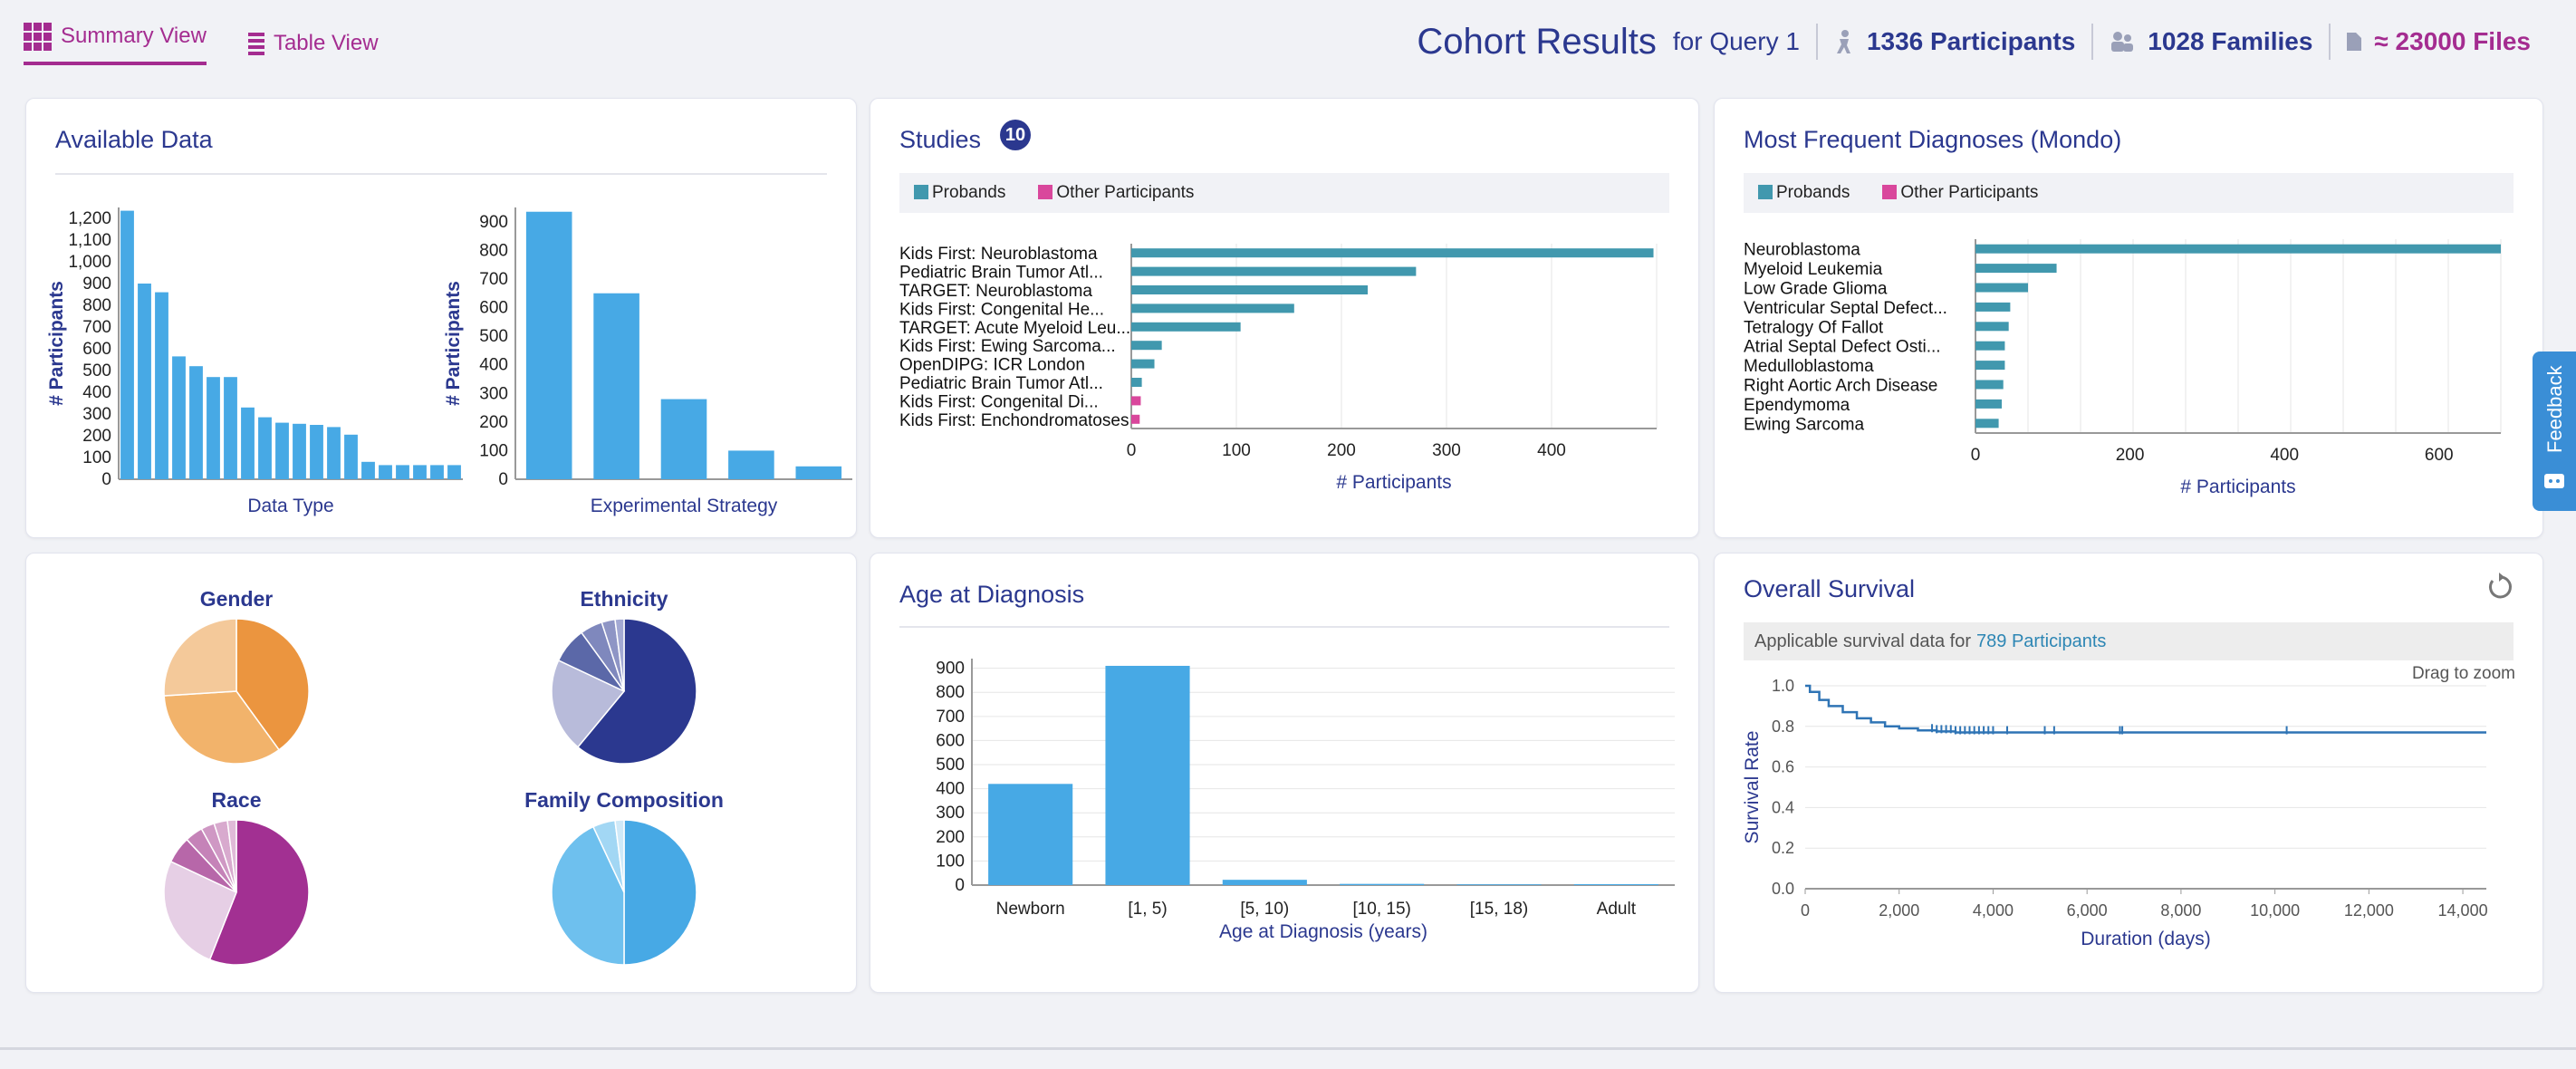  What do you see at coordinates (326, 43) in the screenshot?
I see `tab-table-view-label: Table View` at bounding box center [326, 43].